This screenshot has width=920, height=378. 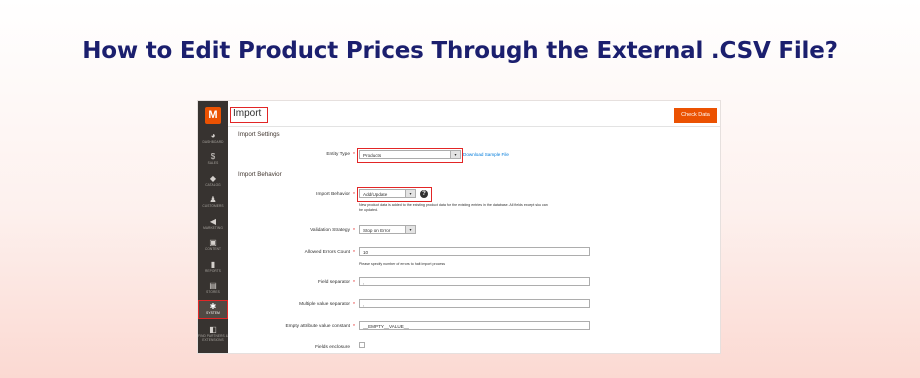 I want to click on dollar-icon: $, so click(x=213, y=156).